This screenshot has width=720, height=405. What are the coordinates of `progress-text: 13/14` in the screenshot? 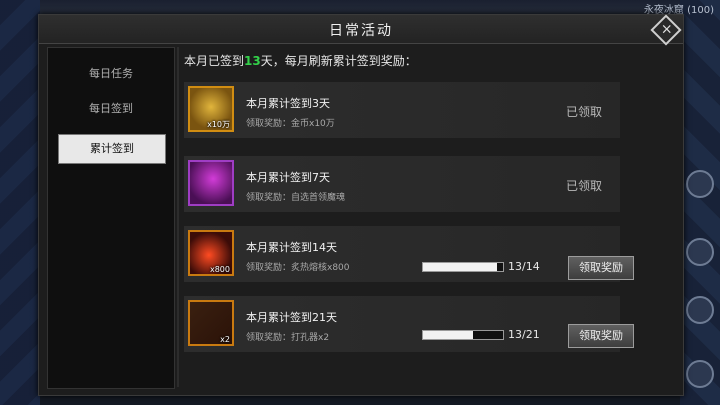 It's located at (524, 266).